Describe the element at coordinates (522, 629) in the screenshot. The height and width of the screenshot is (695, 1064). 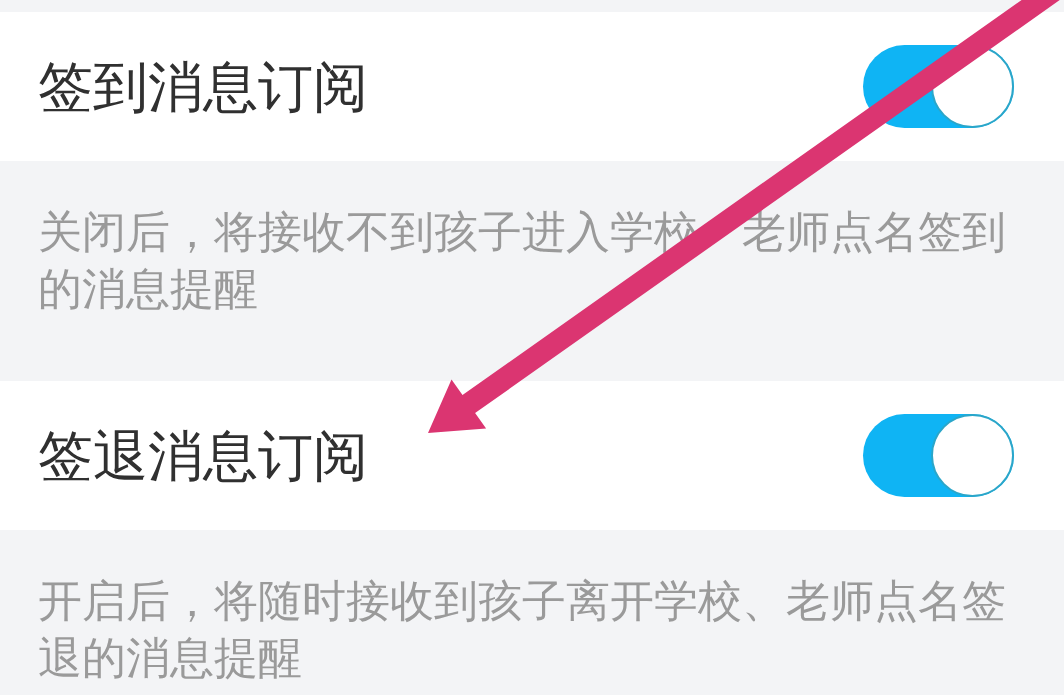
I see `setting-description: 开启后，将随时接收到孩子离开学校、老师点名签退的消息提醒` at that location.